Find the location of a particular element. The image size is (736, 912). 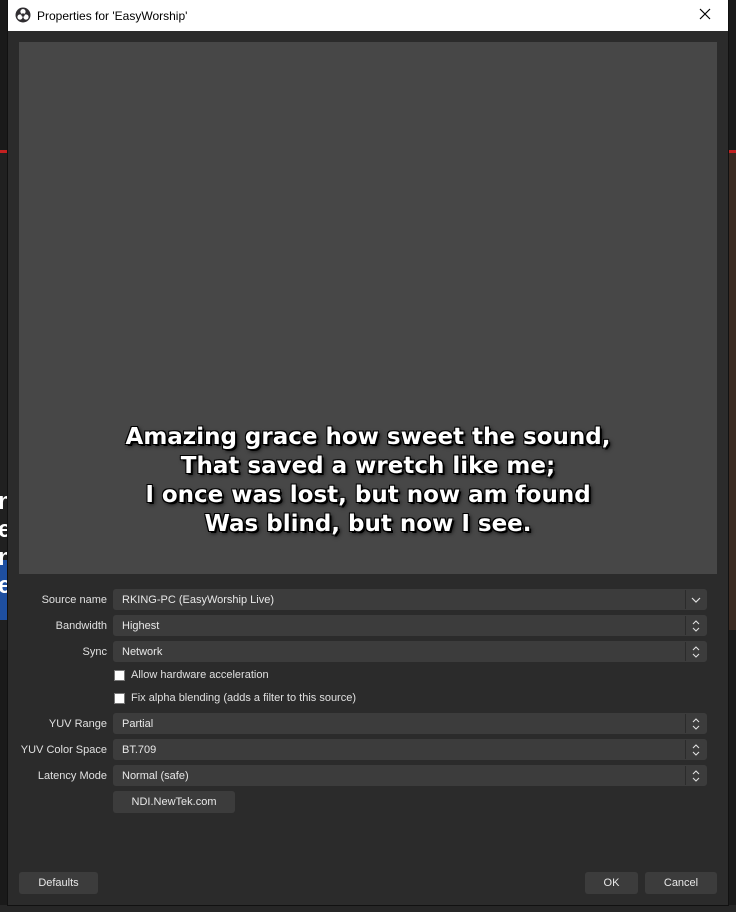

close-icon is located at coordinates (705, 15).